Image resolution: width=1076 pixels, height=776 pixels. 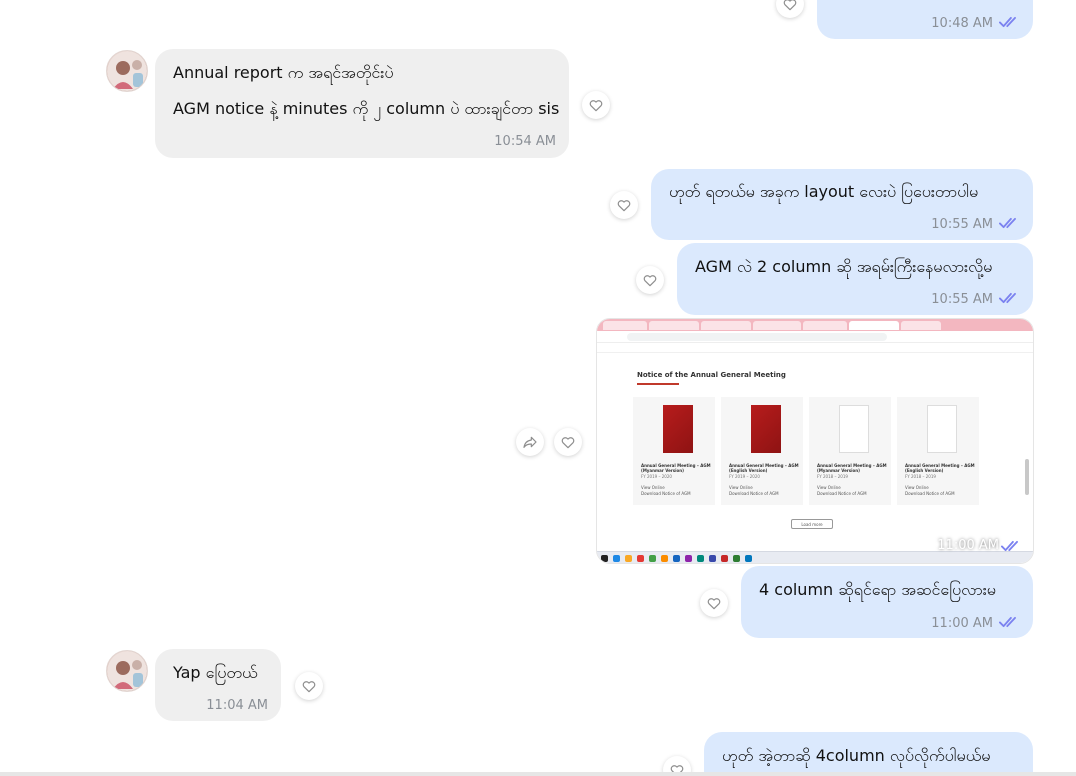 I want to click on message-timestamp: 10:54 AM, so click(x=525, y=141).